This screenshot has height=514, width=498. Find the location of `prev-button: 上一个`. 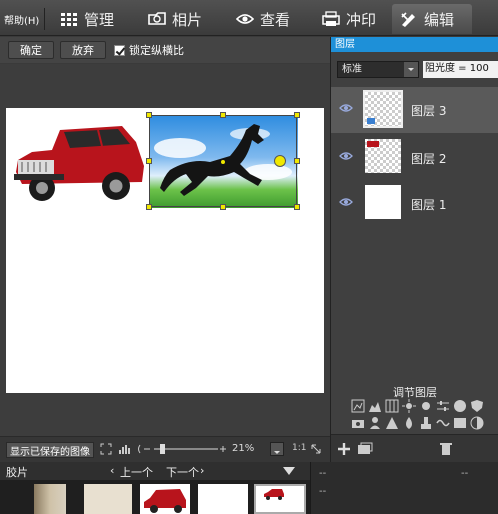

prev-button: 上一个 is located at coordinates (136, 472).